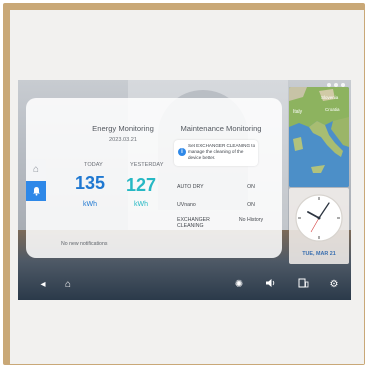  Describe the element at coordinates (190, 187) in the screenshot. I see `auto-dry-label: AUTO DRY` at that location.